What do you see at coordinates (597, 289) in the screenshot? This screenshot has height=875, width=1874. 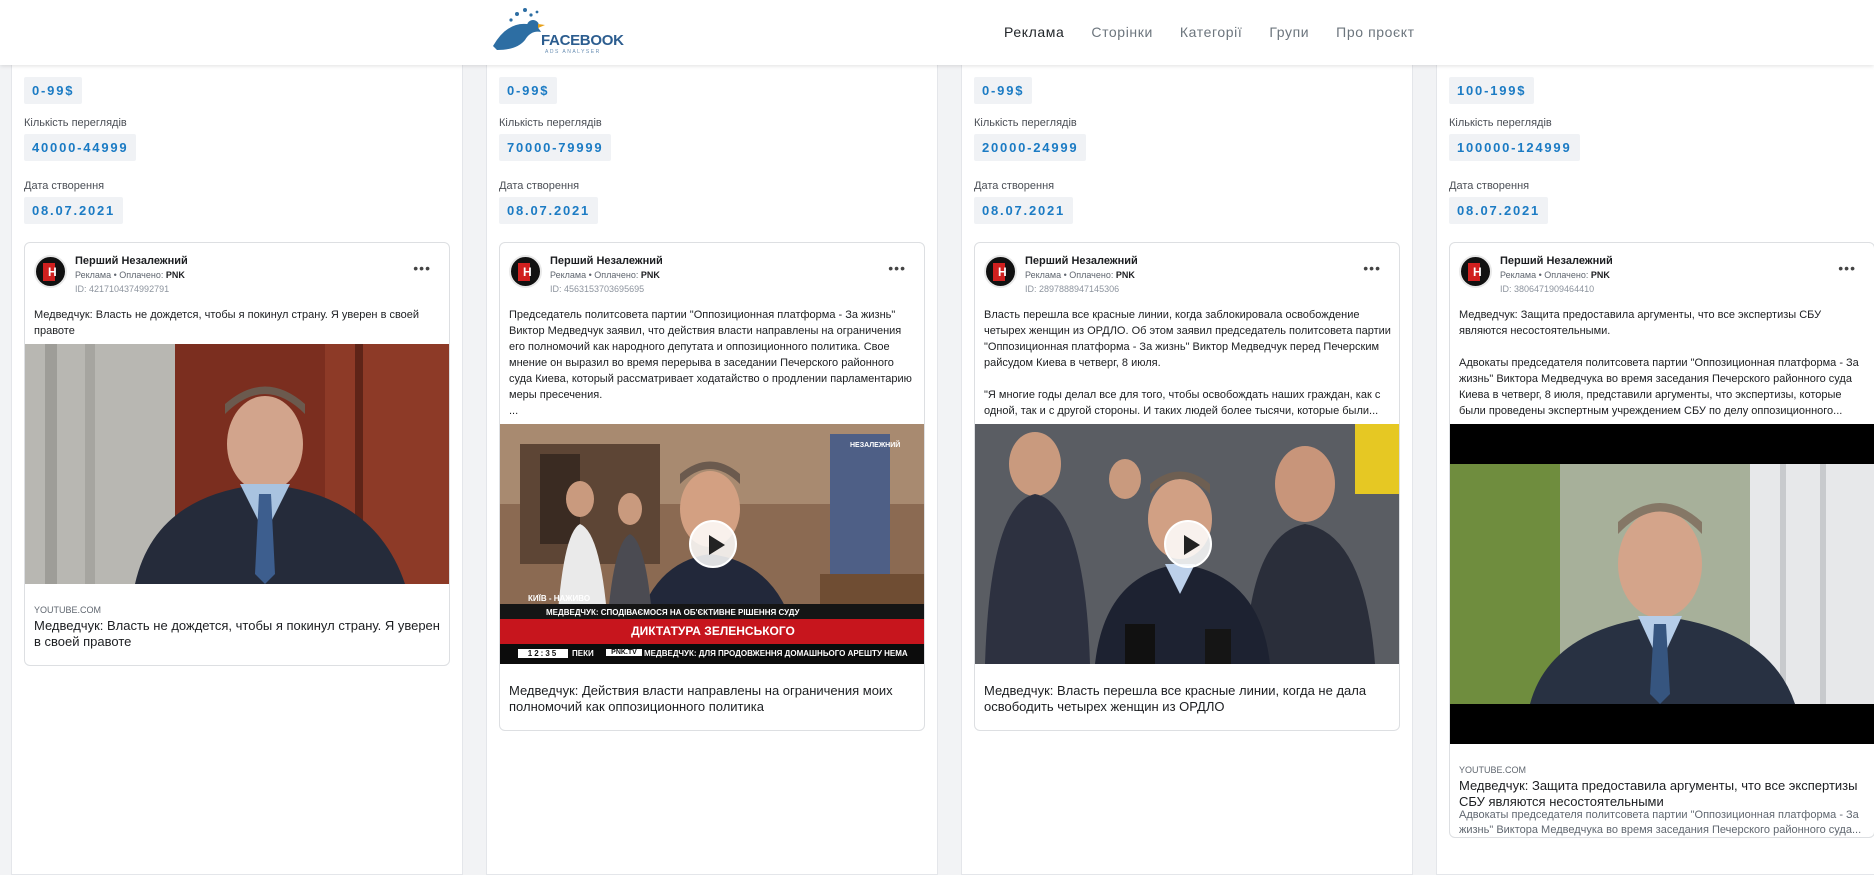 I see `ad-id: ID: 4563153703695695` at bounding box center [597, 289].